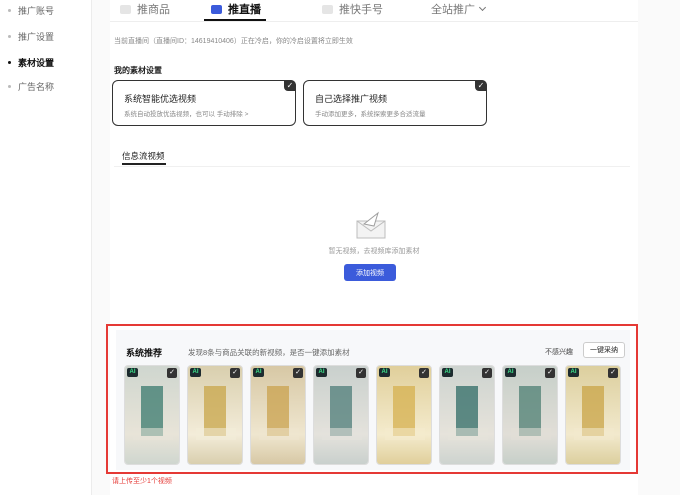 The height and width of the screenshot is (495, 680). Describe the element at coordinates (370, 114) in the screenshot. I see `option-desc: 手动添加更多，系统探索更多合适流量` at that location.